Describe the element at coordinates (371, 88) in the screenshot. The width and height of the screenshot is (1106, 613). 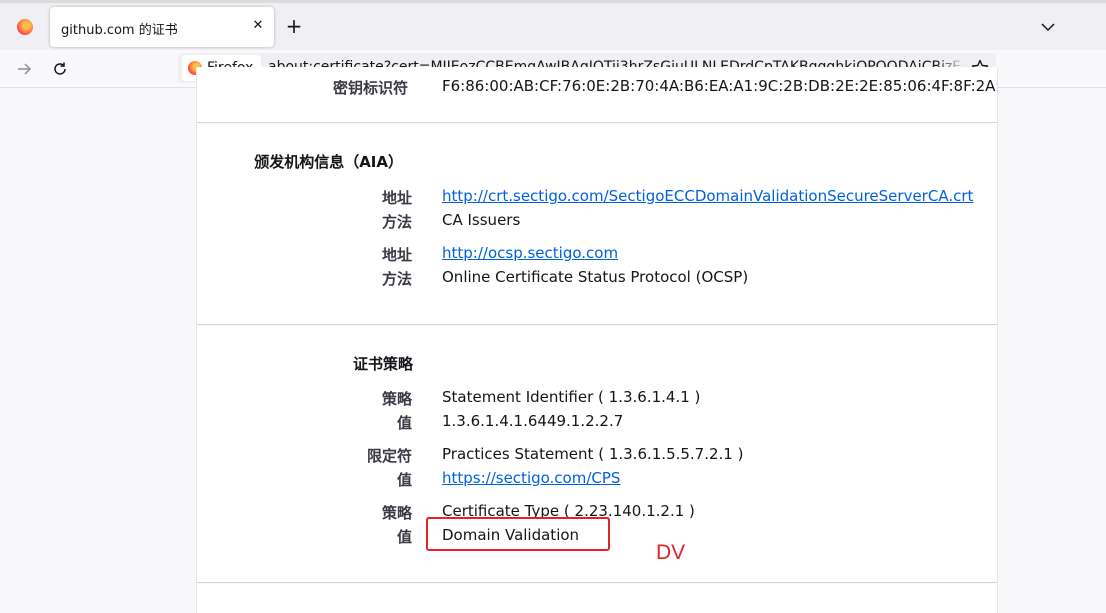
I see `key-id-label: 密钥标识符` at that location.